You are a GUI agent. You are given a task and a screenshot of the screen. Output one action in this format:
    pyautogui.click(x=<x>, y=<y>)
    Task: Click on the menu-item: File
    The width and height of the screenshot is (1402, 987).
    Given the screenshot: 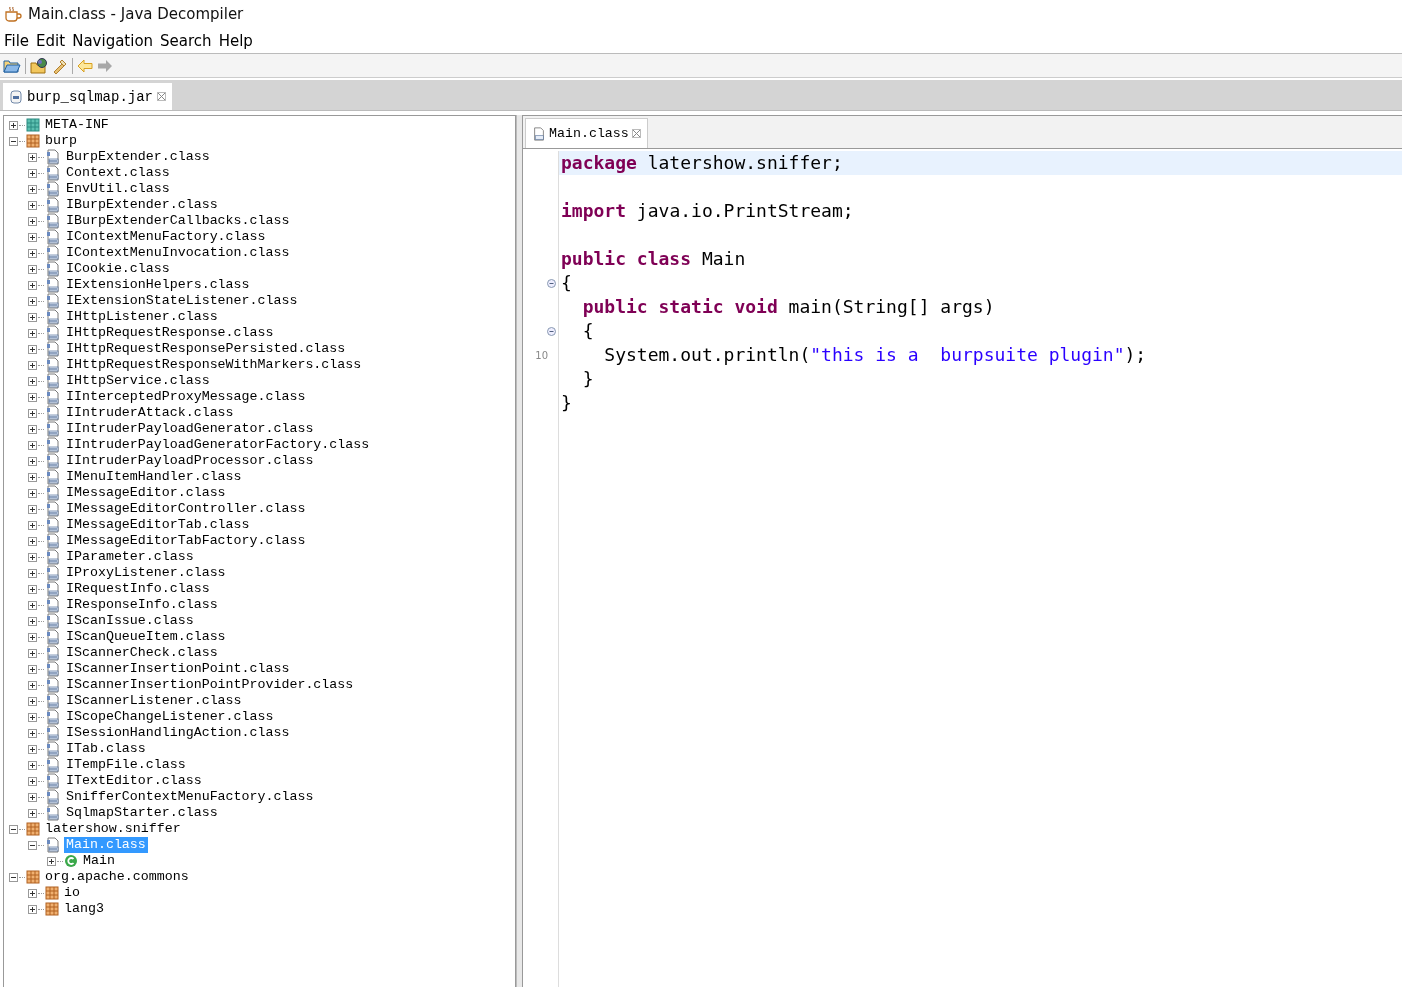 What is the action you would take?
    pyautogui.click(x=17, y=40)
    